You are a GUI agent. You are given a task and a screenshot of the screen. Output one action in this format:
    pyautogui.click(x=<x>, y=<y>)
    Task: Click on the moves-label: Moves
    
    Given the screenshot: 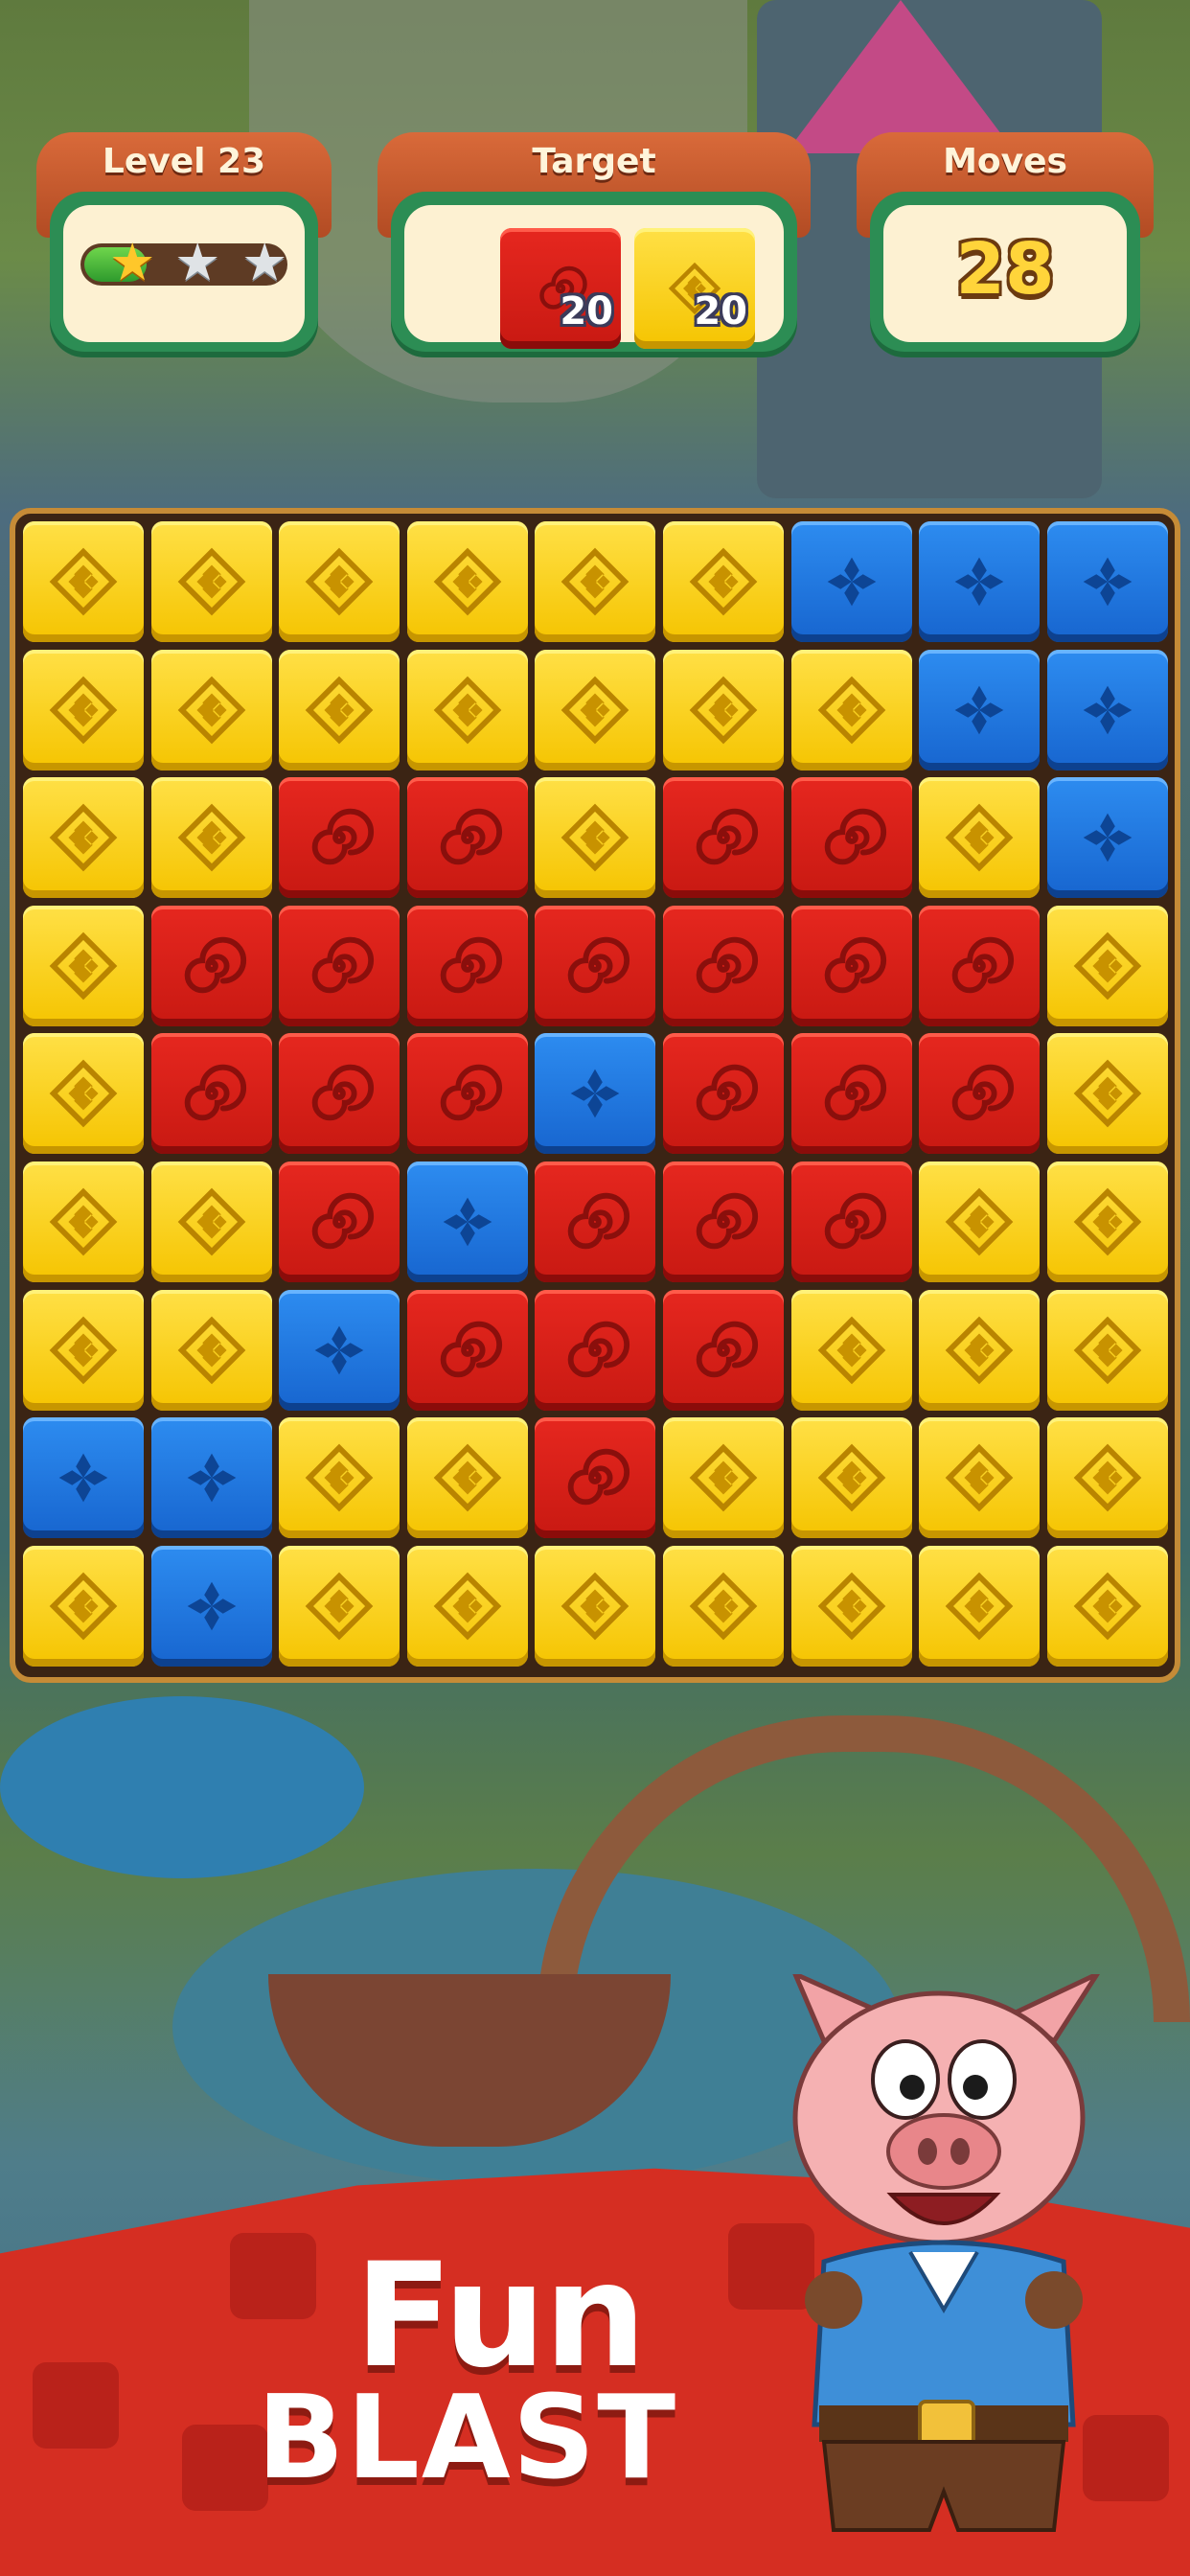 What is the action you would take?
    pyautogui.click(x=1005, y=161)
    